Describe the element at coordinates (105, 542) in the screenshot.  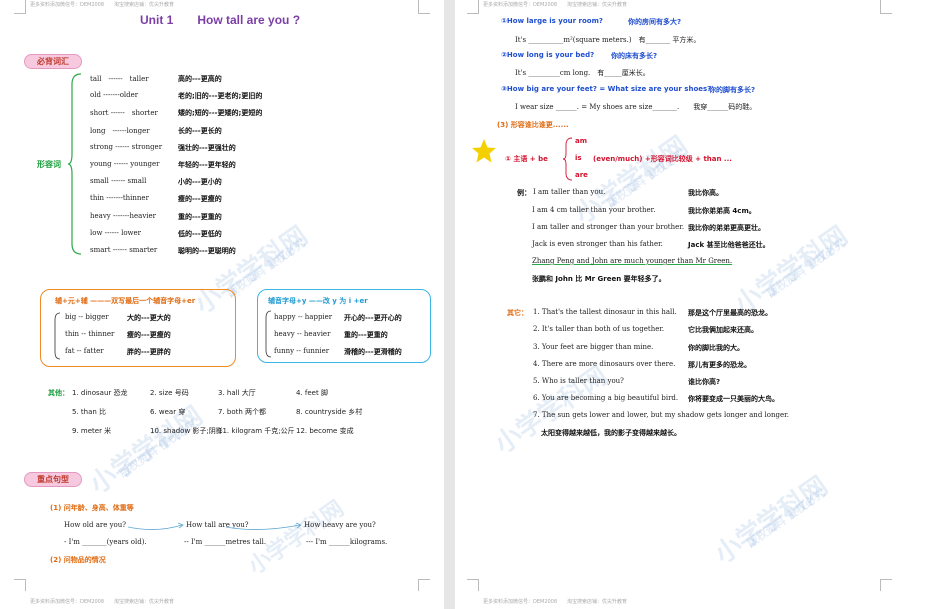
I see `answer-age: - I'm _______(years old).` at that location.